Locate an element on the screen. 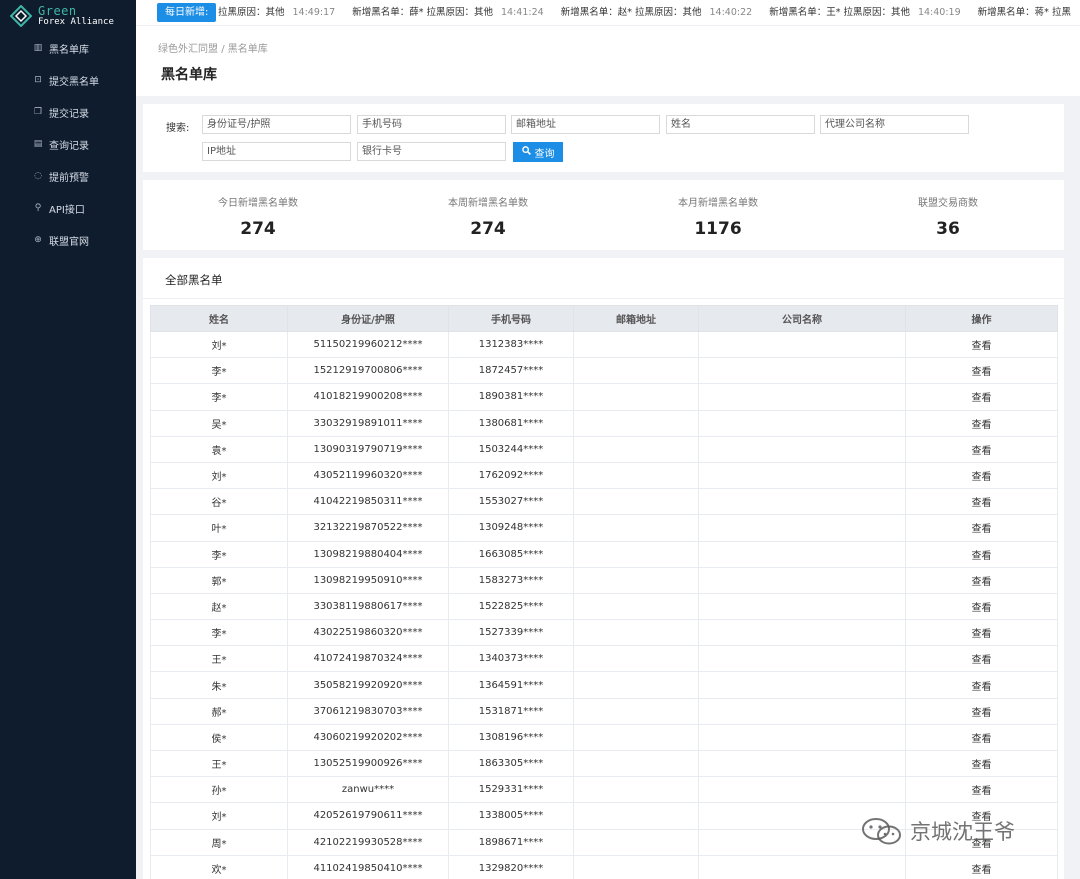  sidebar-item-submit: ⊡ 提交黑名单 is located at coordinates (68, 80).